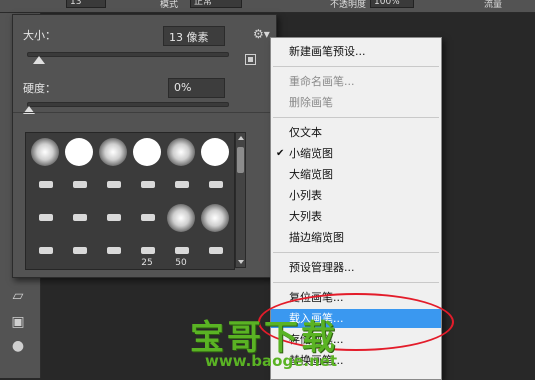  Describe the element at coordinates (311, 153) in the screenshot. I see `menu-item-label: 小缩览图` at that location.